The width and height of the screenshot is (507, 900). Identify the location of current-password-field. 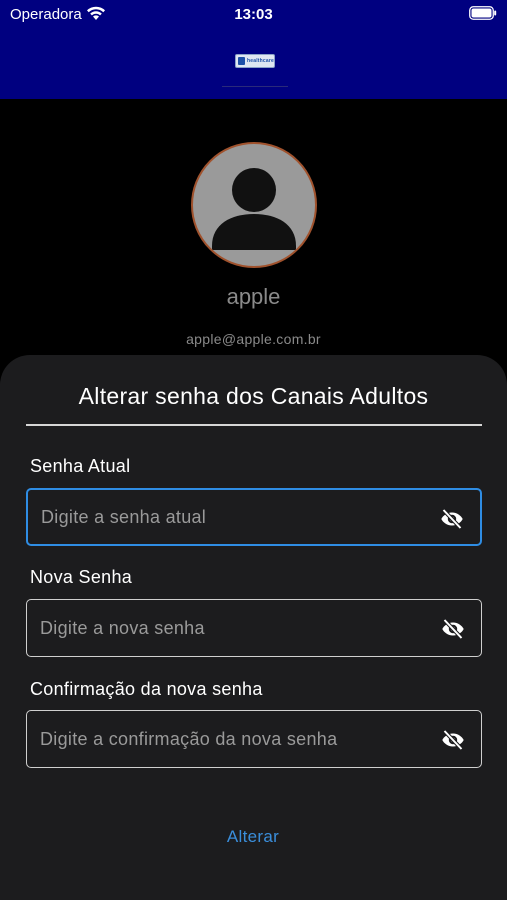
(254, 517).